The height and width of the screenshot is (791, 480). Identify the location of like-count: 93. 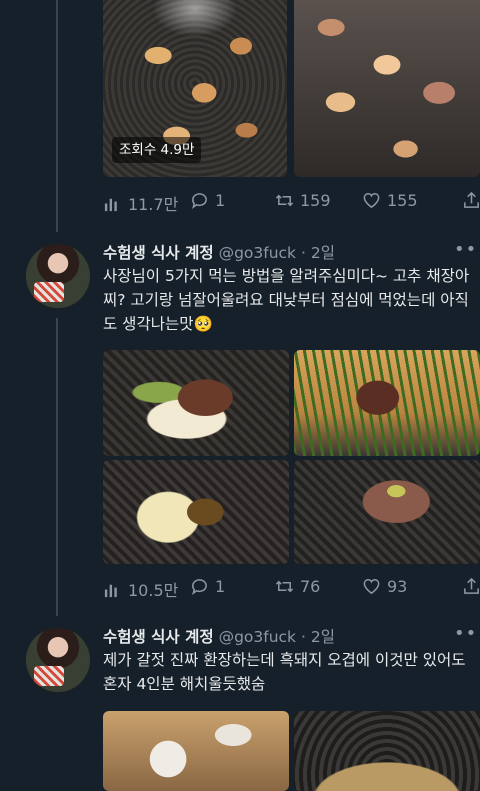
(397, 586).